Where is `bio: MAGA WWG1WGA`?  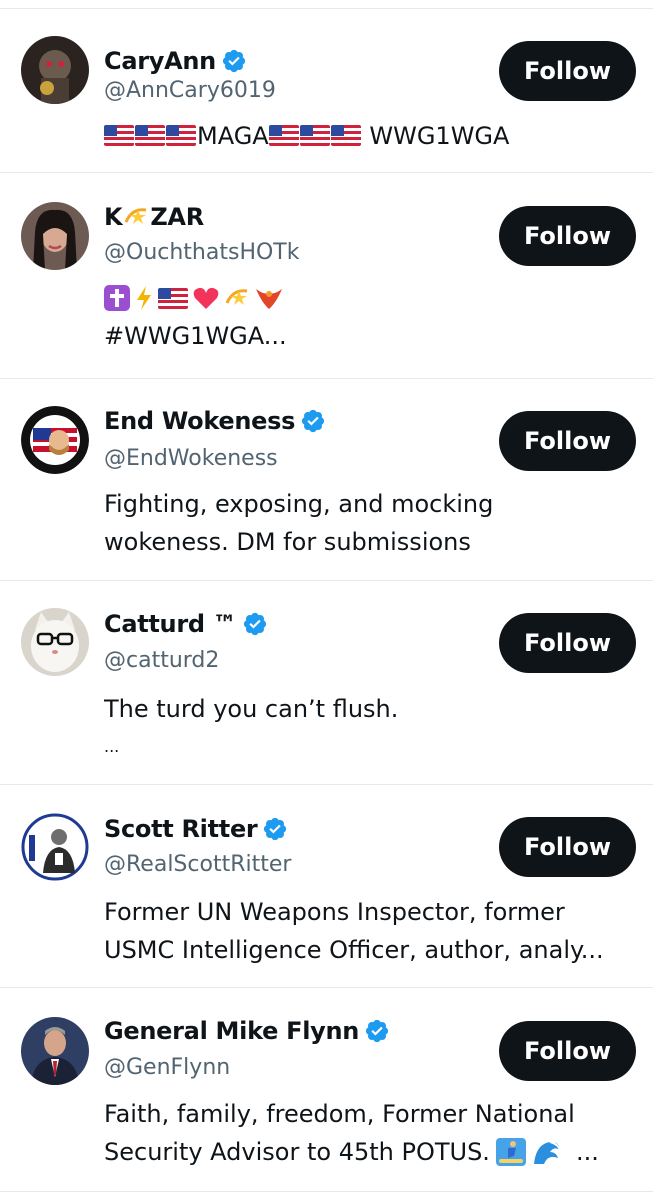 bio: MAGA WWG1WGA is located at coordinates (369, 136).